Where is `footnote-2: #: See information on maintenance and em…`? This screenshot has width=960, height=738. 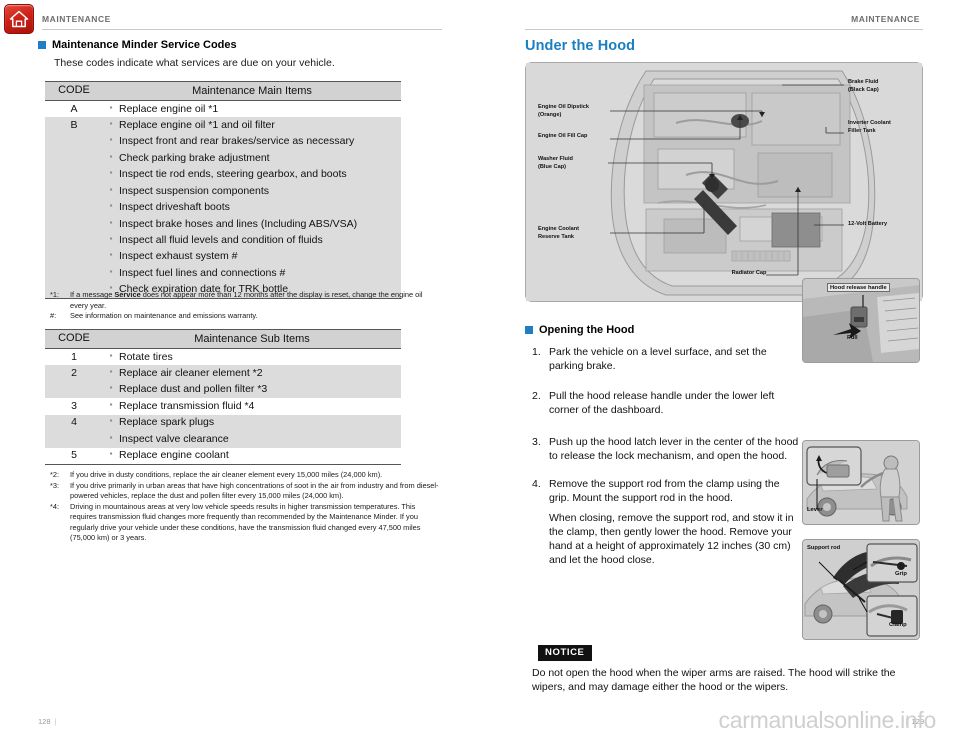 footnote-2: #: See information on maintenance and em… is located at coordinates (240, 316).